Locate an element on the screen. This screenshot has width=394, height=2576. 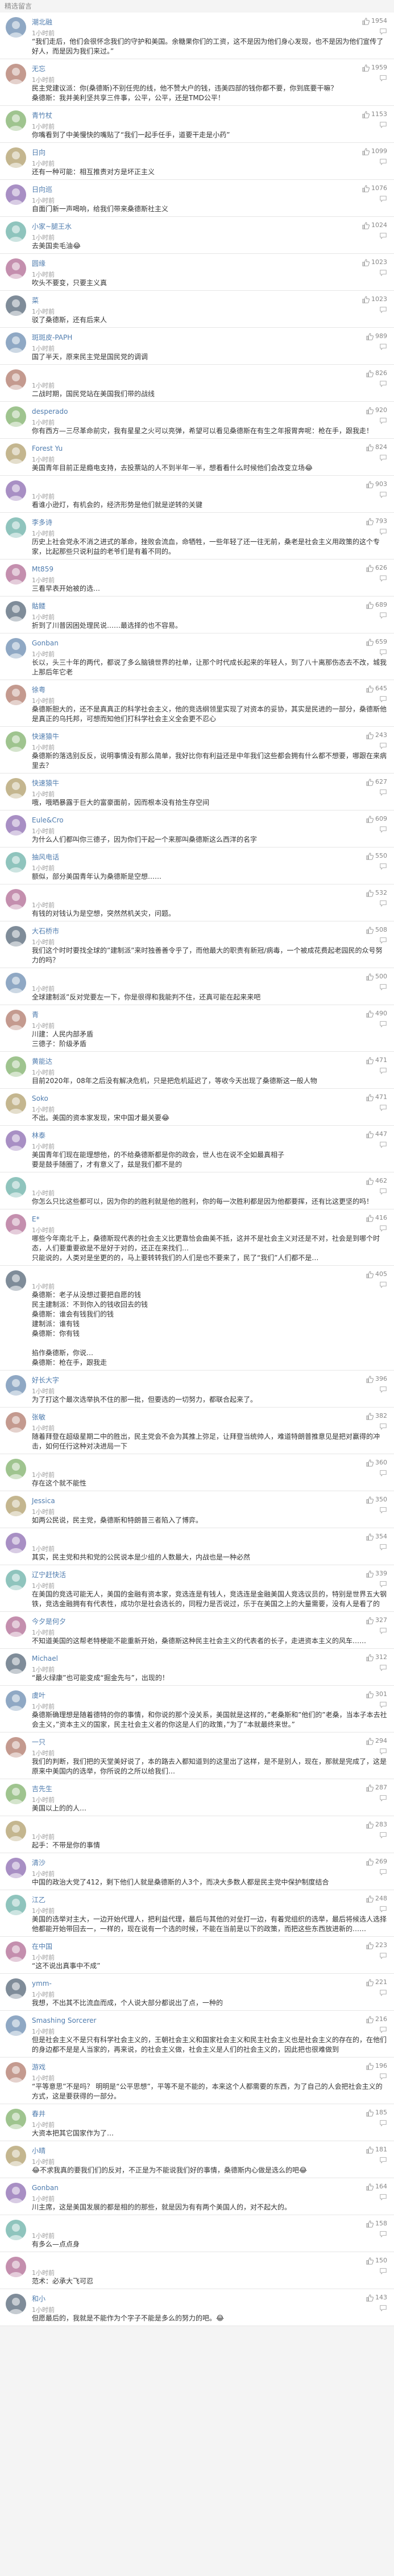
username: 潮北融 is located at coordinates (42, 22).